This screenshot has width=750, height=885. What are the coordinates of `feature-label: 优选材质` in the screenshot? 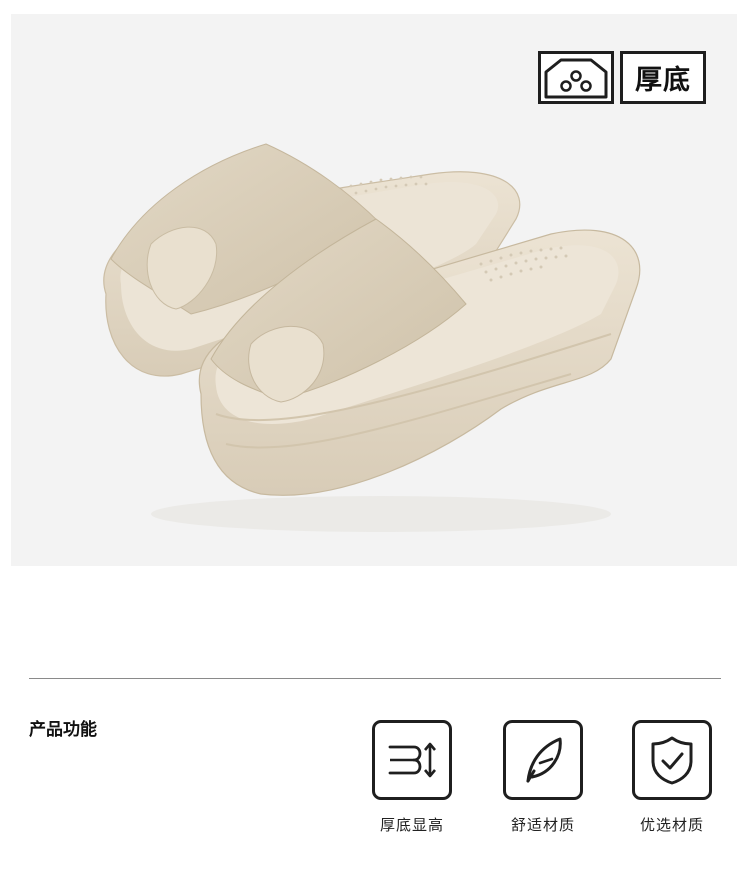 It's located at (671, 825).